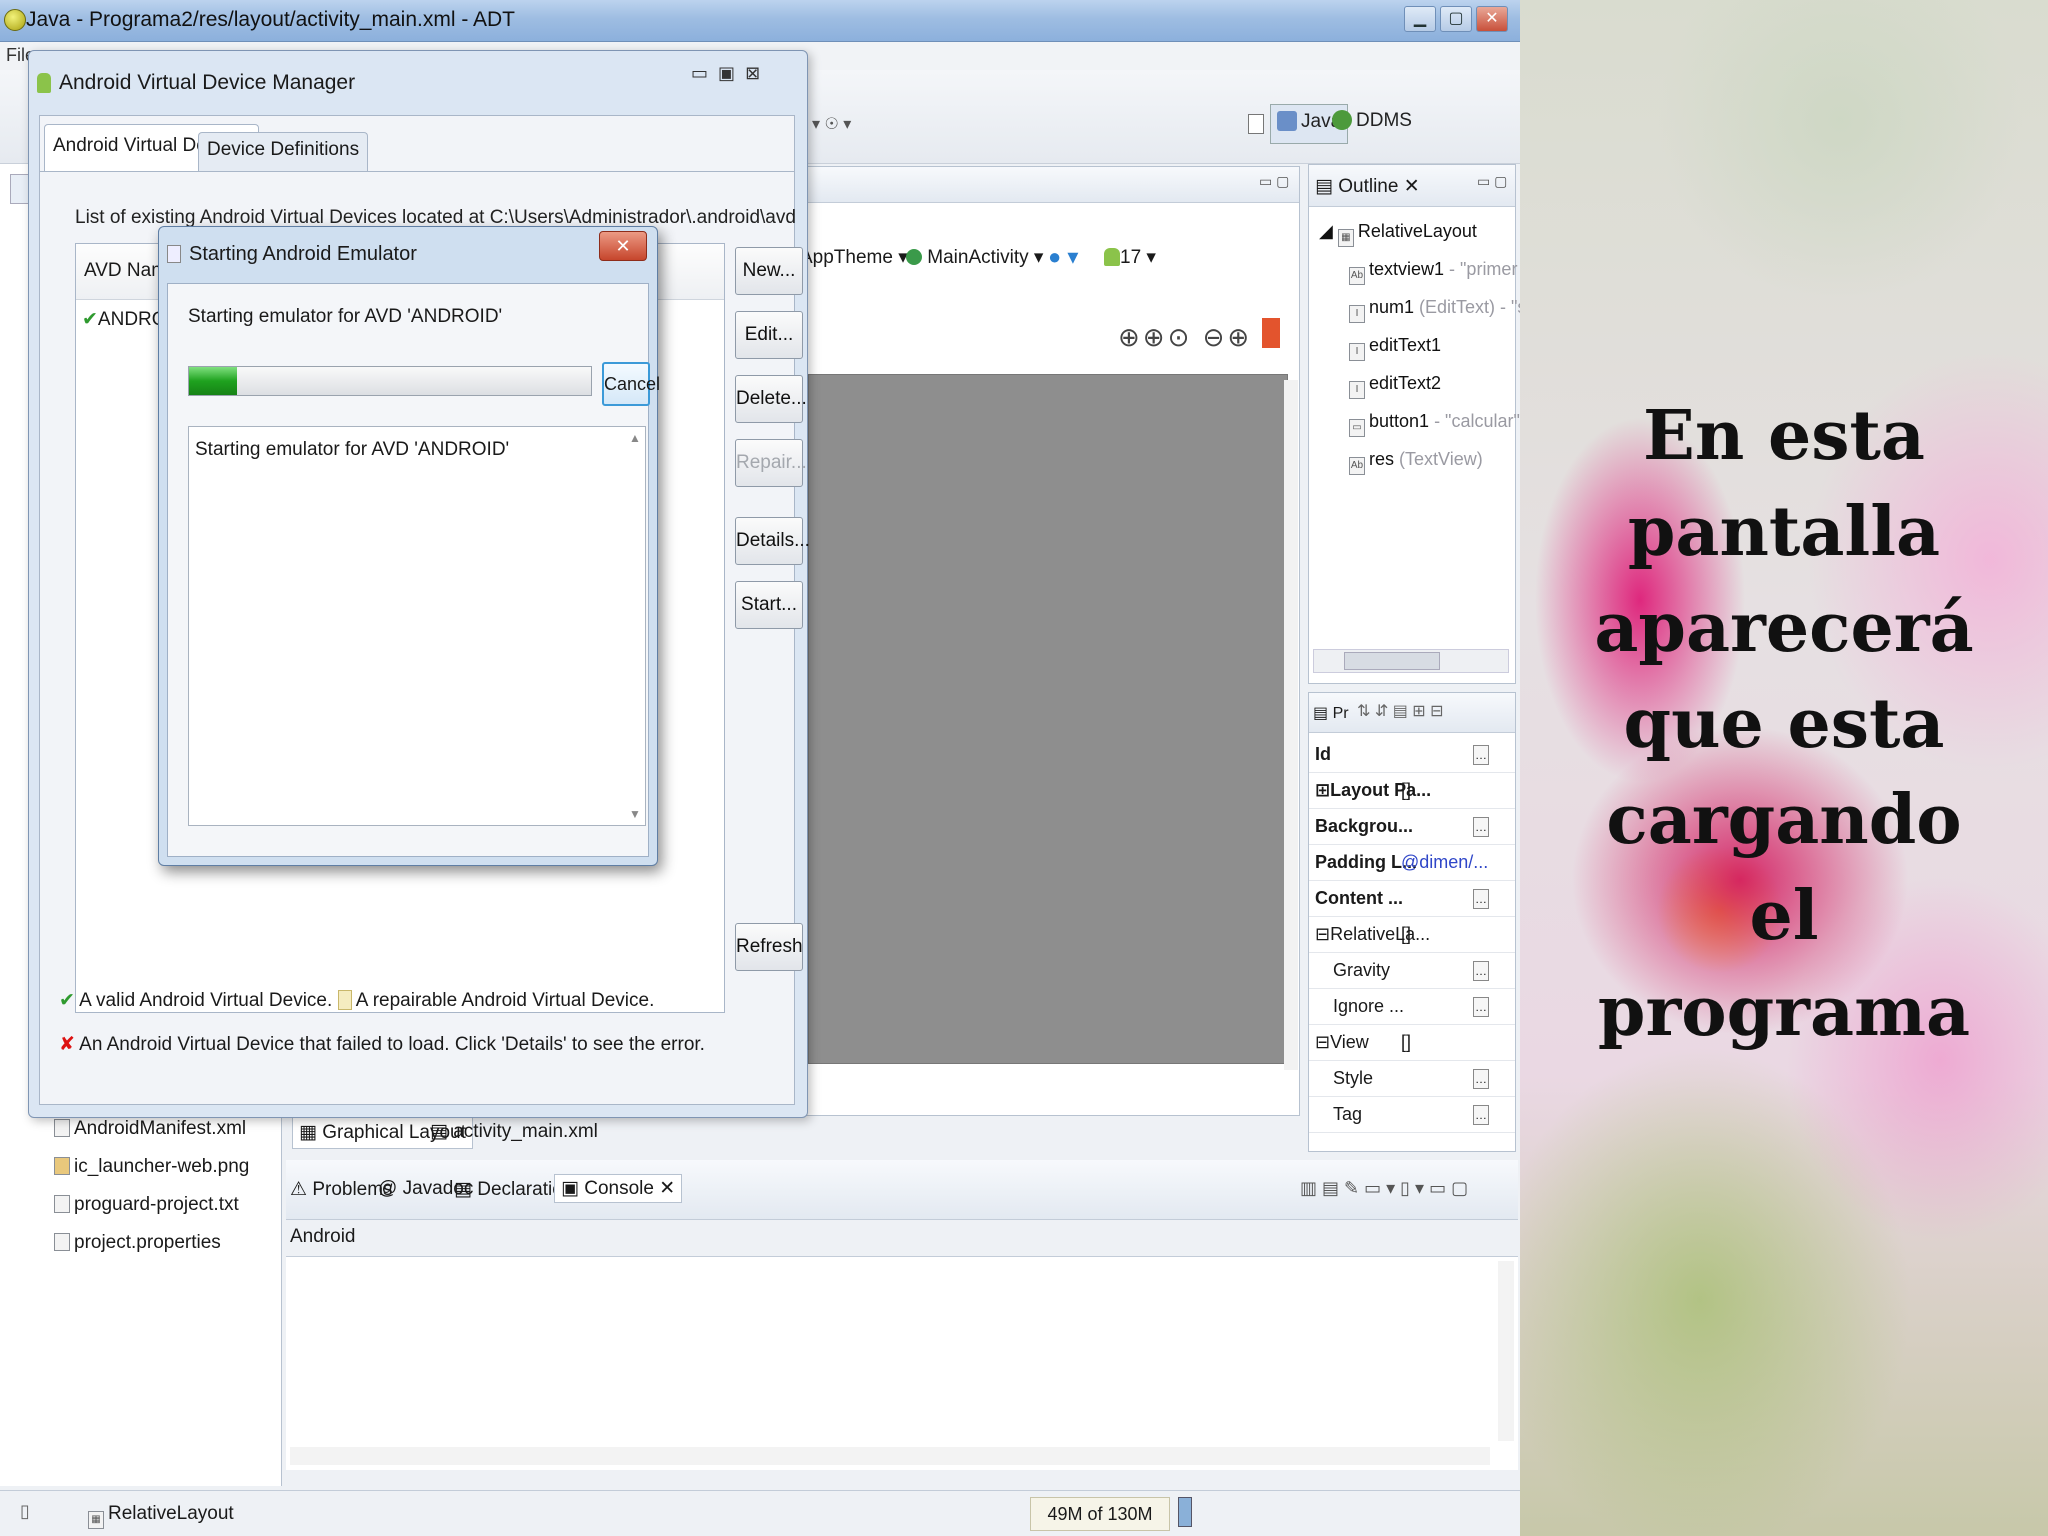  I want to click on zoom-in-icon: ⊕, so click(1239, 337).